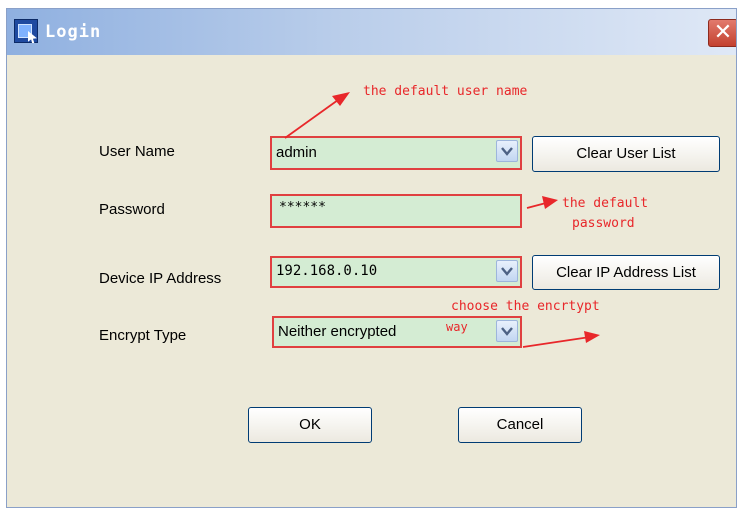 The height and width of the screenshot is (509, 739). I want to click on annotation-default-password-line2: password, so click(603, 223).